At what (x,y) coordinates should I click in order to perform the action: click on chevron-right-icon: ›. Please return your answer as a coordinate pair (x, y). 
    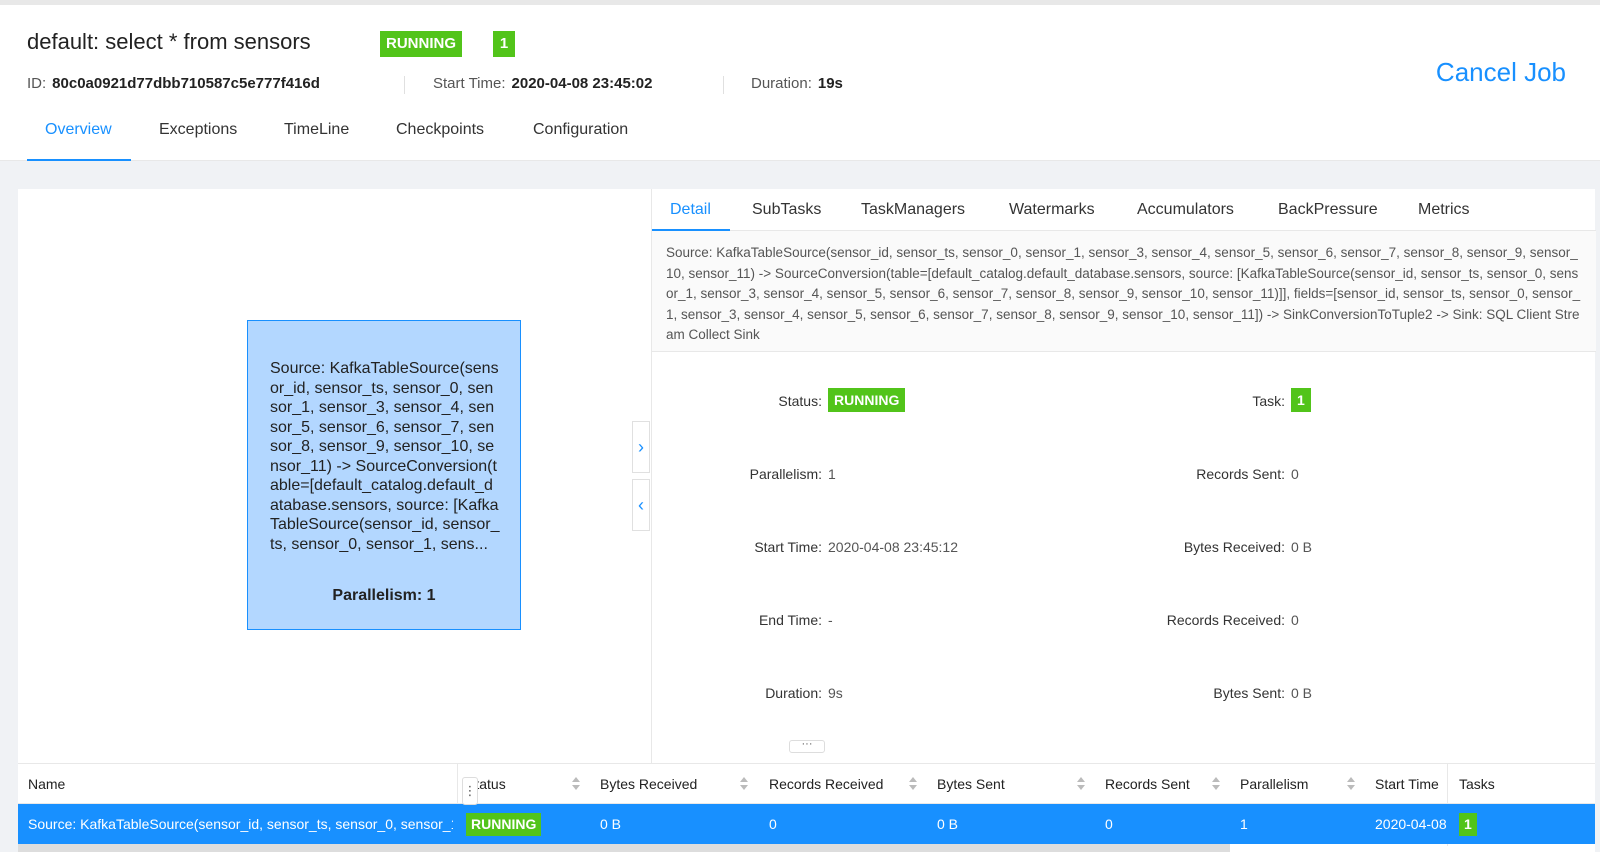
    Looking at the image, I should click on (641, 447).